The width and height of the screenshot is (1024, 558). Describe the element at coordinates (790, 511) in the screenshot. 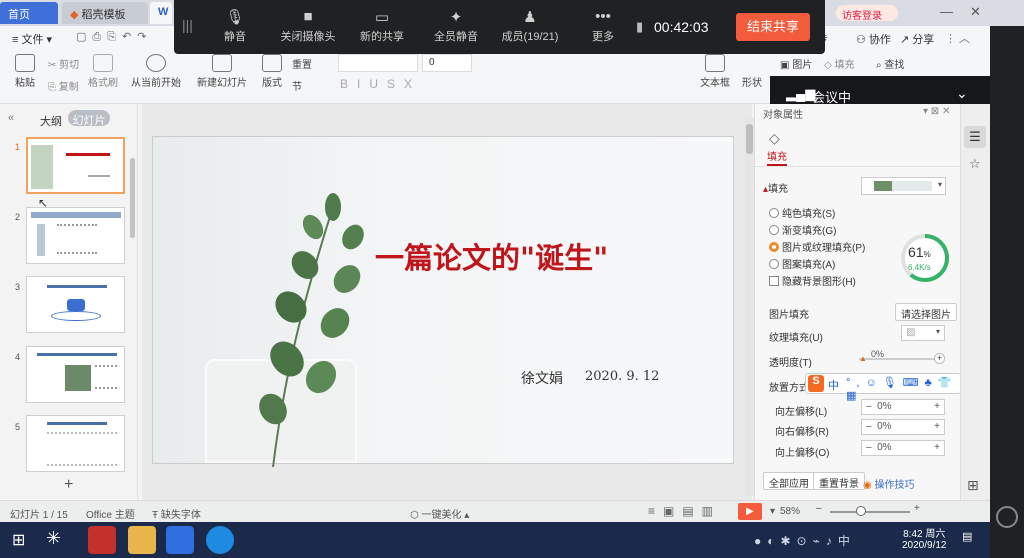

I see `zoom-level: 58%` at that location.